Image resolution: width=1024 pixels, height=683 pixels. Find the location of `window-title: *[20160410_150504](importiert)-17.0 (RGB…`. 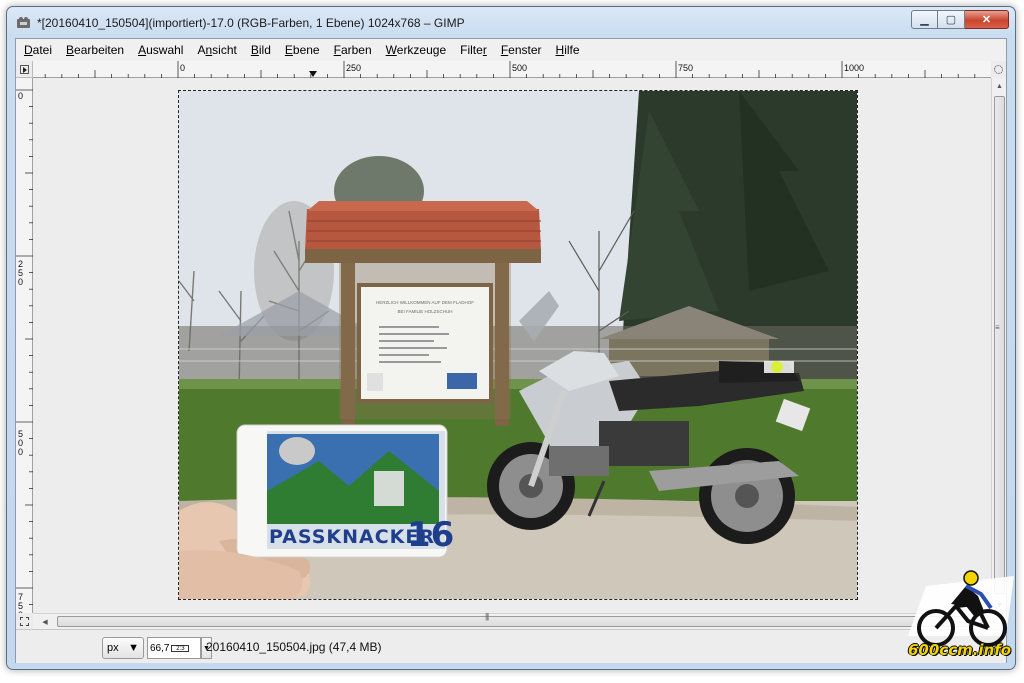

window-title: *[20160410_150504](importiert)-17.0 (RGB… is located at coordinates (251, 23).